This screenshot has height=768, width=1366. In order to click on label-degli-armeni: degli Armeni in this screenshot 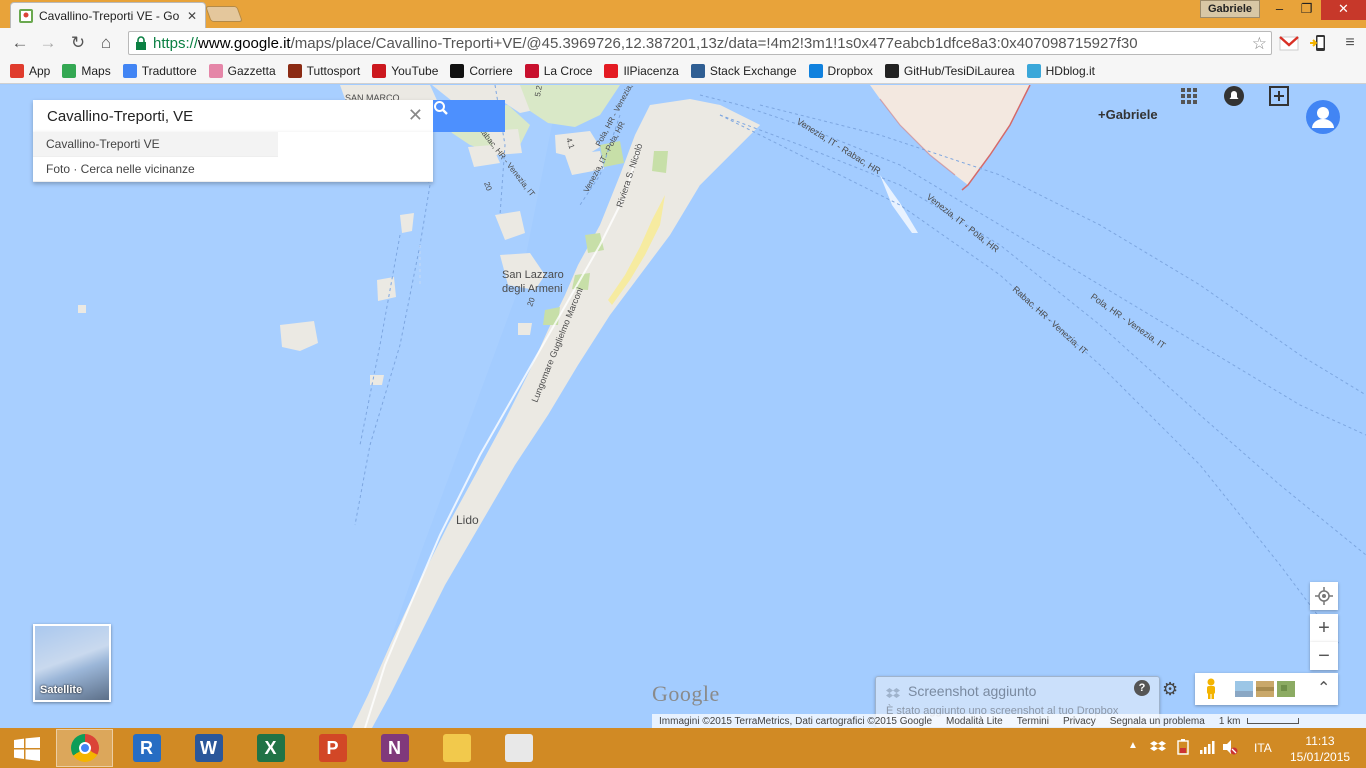, I will do `click(532, 289)`.